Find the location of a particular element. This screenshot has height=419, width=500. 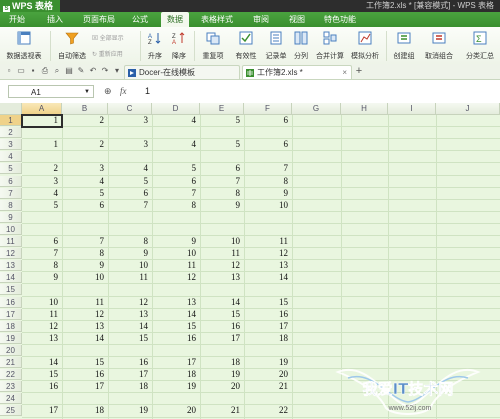

cell-e11: 10 is located at coordinates (222, 241).